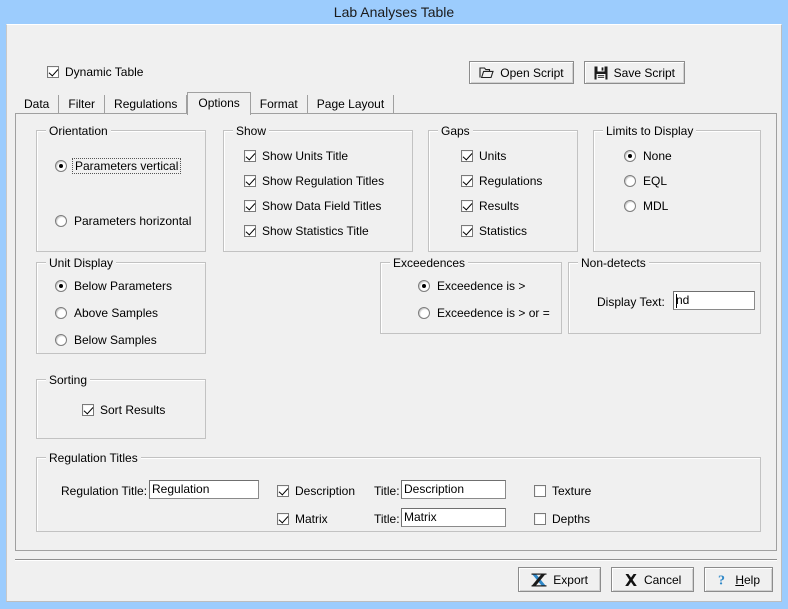 The height and width of the screenshot is (609, 788). Describe the element at coordinates (662, 579) in the screenshot. I see `cancel-label: Cancel` at that location.